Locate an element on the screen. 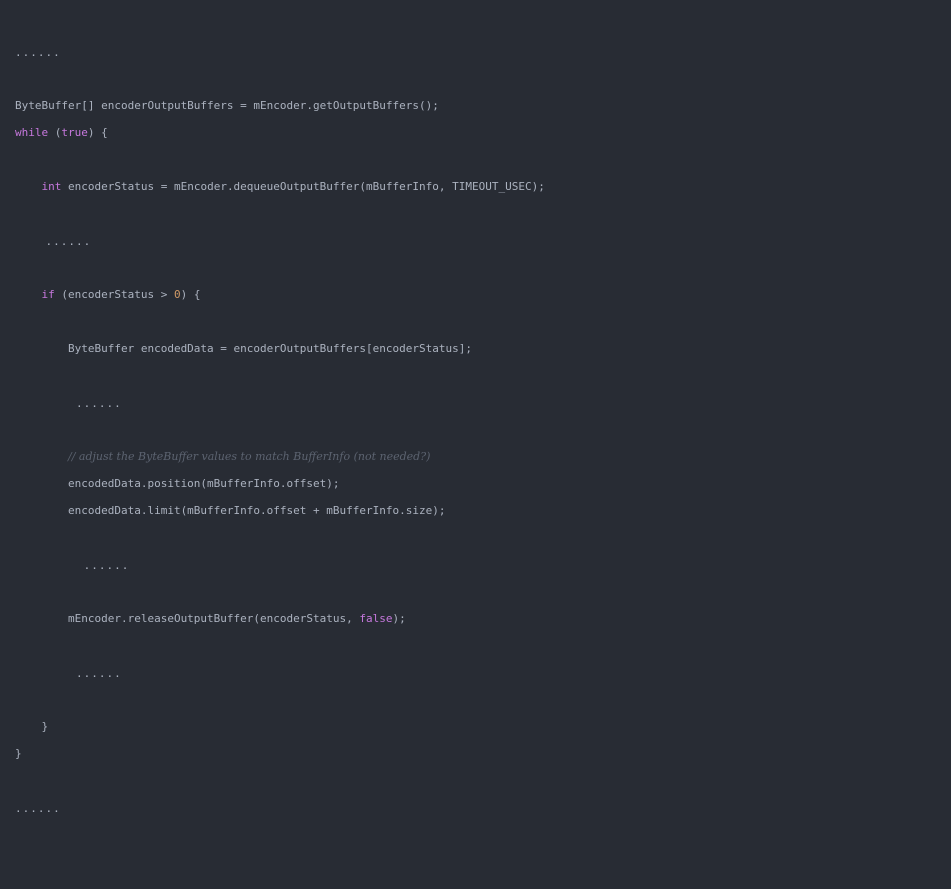 The width and height of the screenshot is (951, 889). keyword-int: int is located at coordinates (51, 186).